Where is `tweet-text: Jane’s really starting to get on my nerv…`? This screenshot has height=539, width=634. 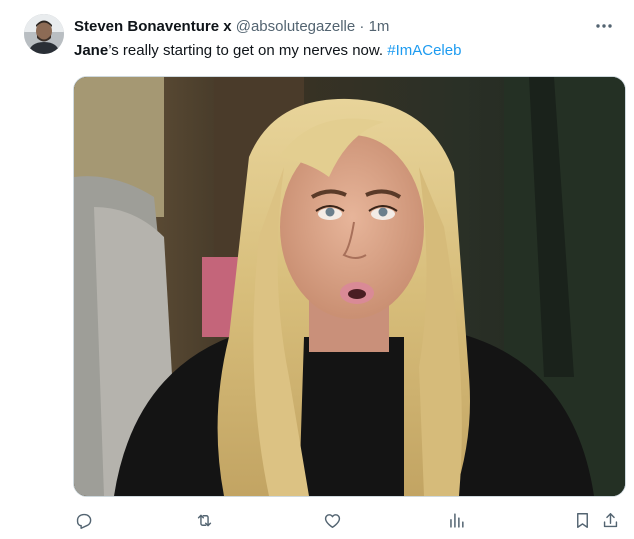
tweet-text: Jane’s really starting to get on my nerv… is located at coordinates (339, 51).